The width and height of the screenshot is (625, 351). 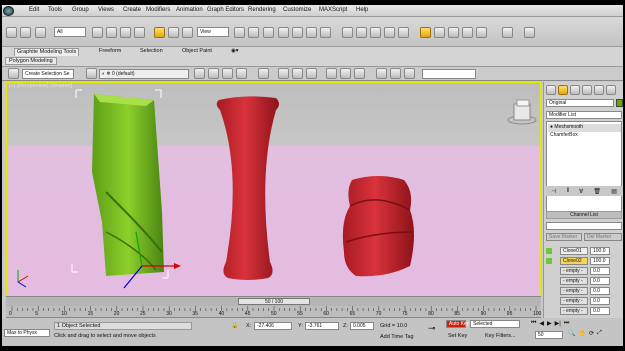 What do you see at coordinates (111, 32) in the screenshot?
I see `select-by-name-icon` at bounding box center [111, 32].